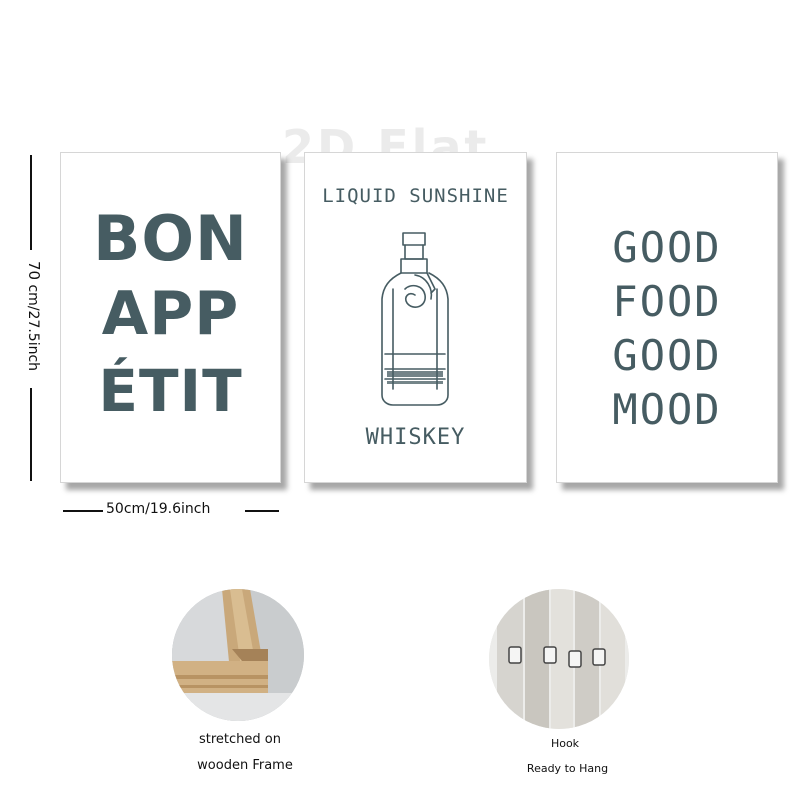  What do you see at coordinates (667, 409) in the screenshot?
I see `print-text-line: MOOD` at bounding box center [667, 409].